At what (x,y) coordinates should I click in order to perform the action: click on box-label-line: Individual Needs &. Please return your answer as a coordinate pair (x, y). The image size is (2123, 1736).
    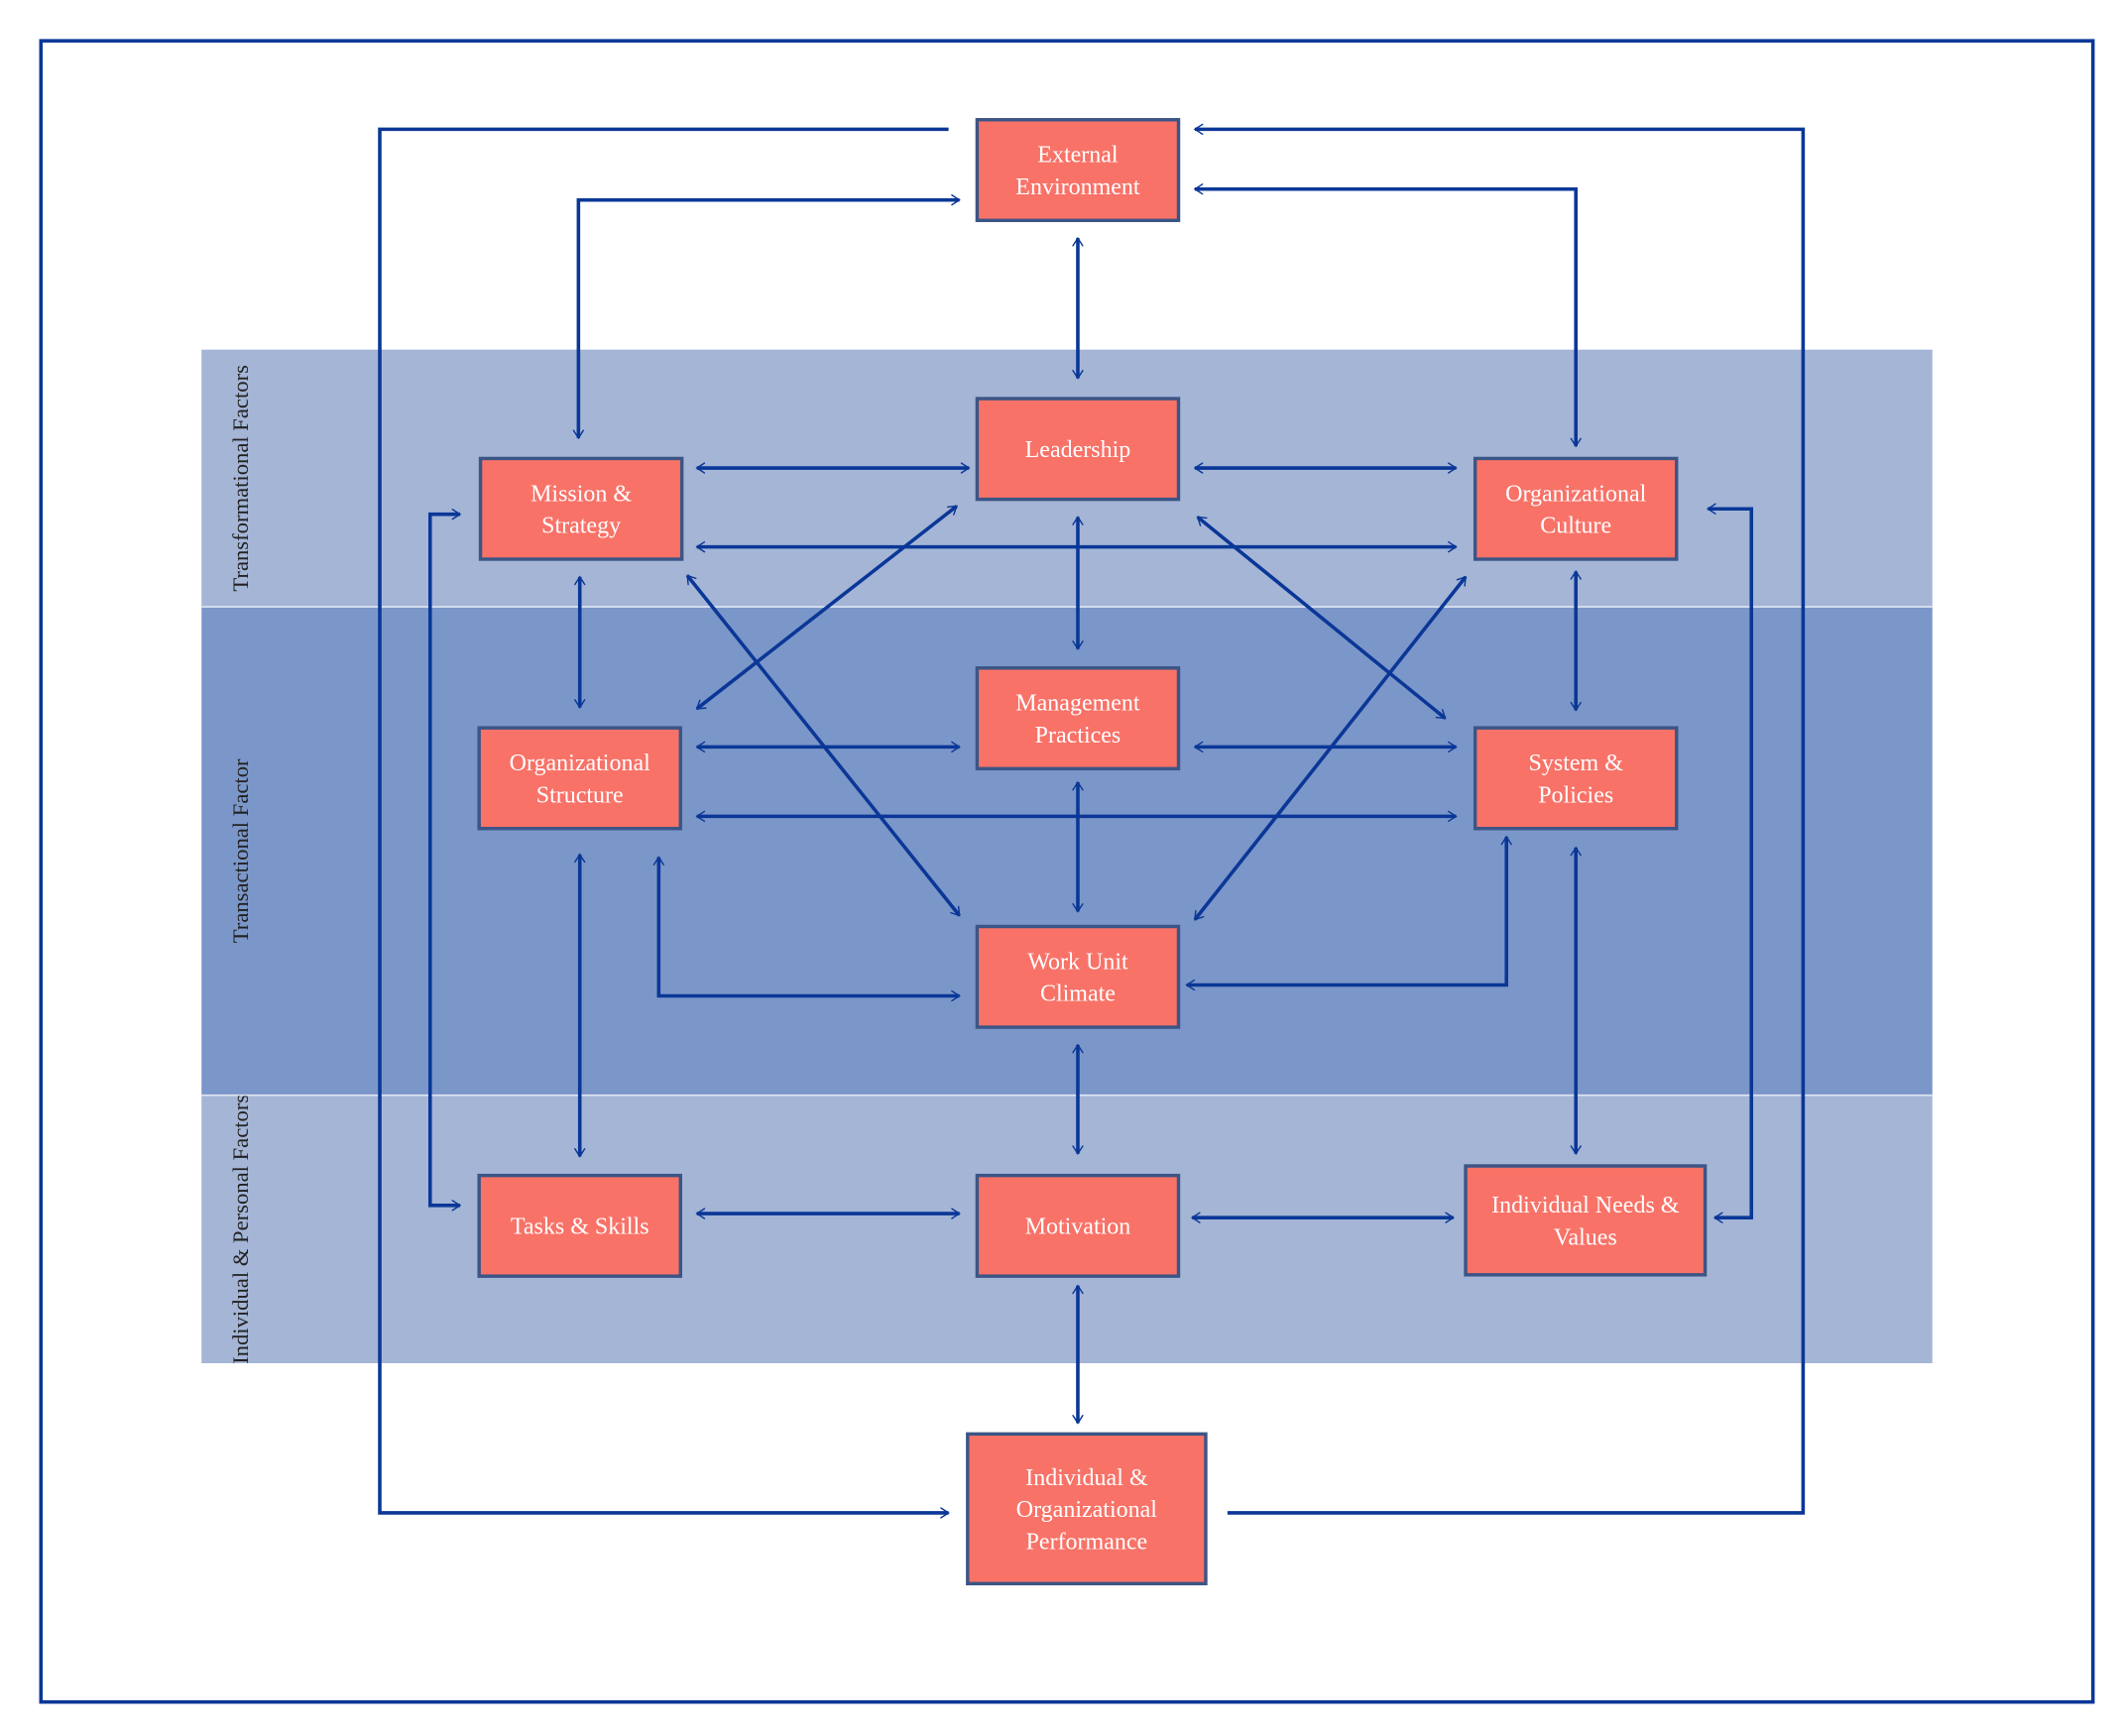
    Looking at the image, I should click on (1585, 1205).